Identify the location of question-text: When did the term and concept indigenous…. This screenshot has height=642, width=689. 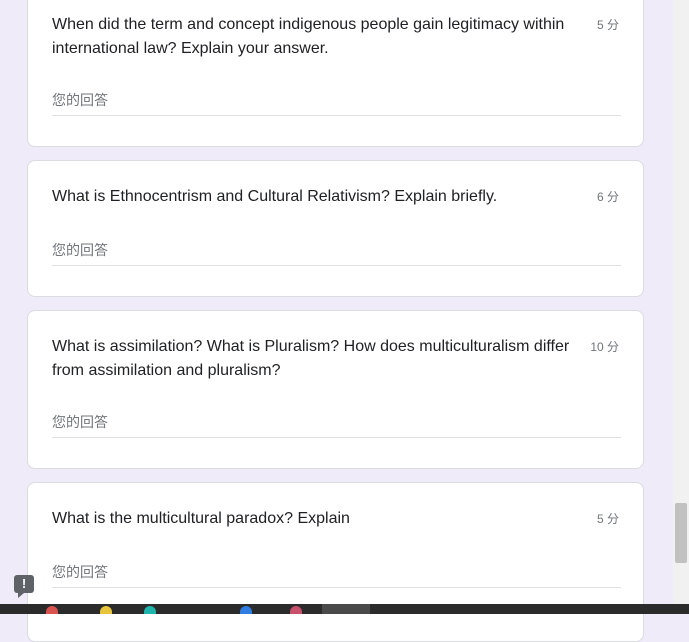
(308, 36).